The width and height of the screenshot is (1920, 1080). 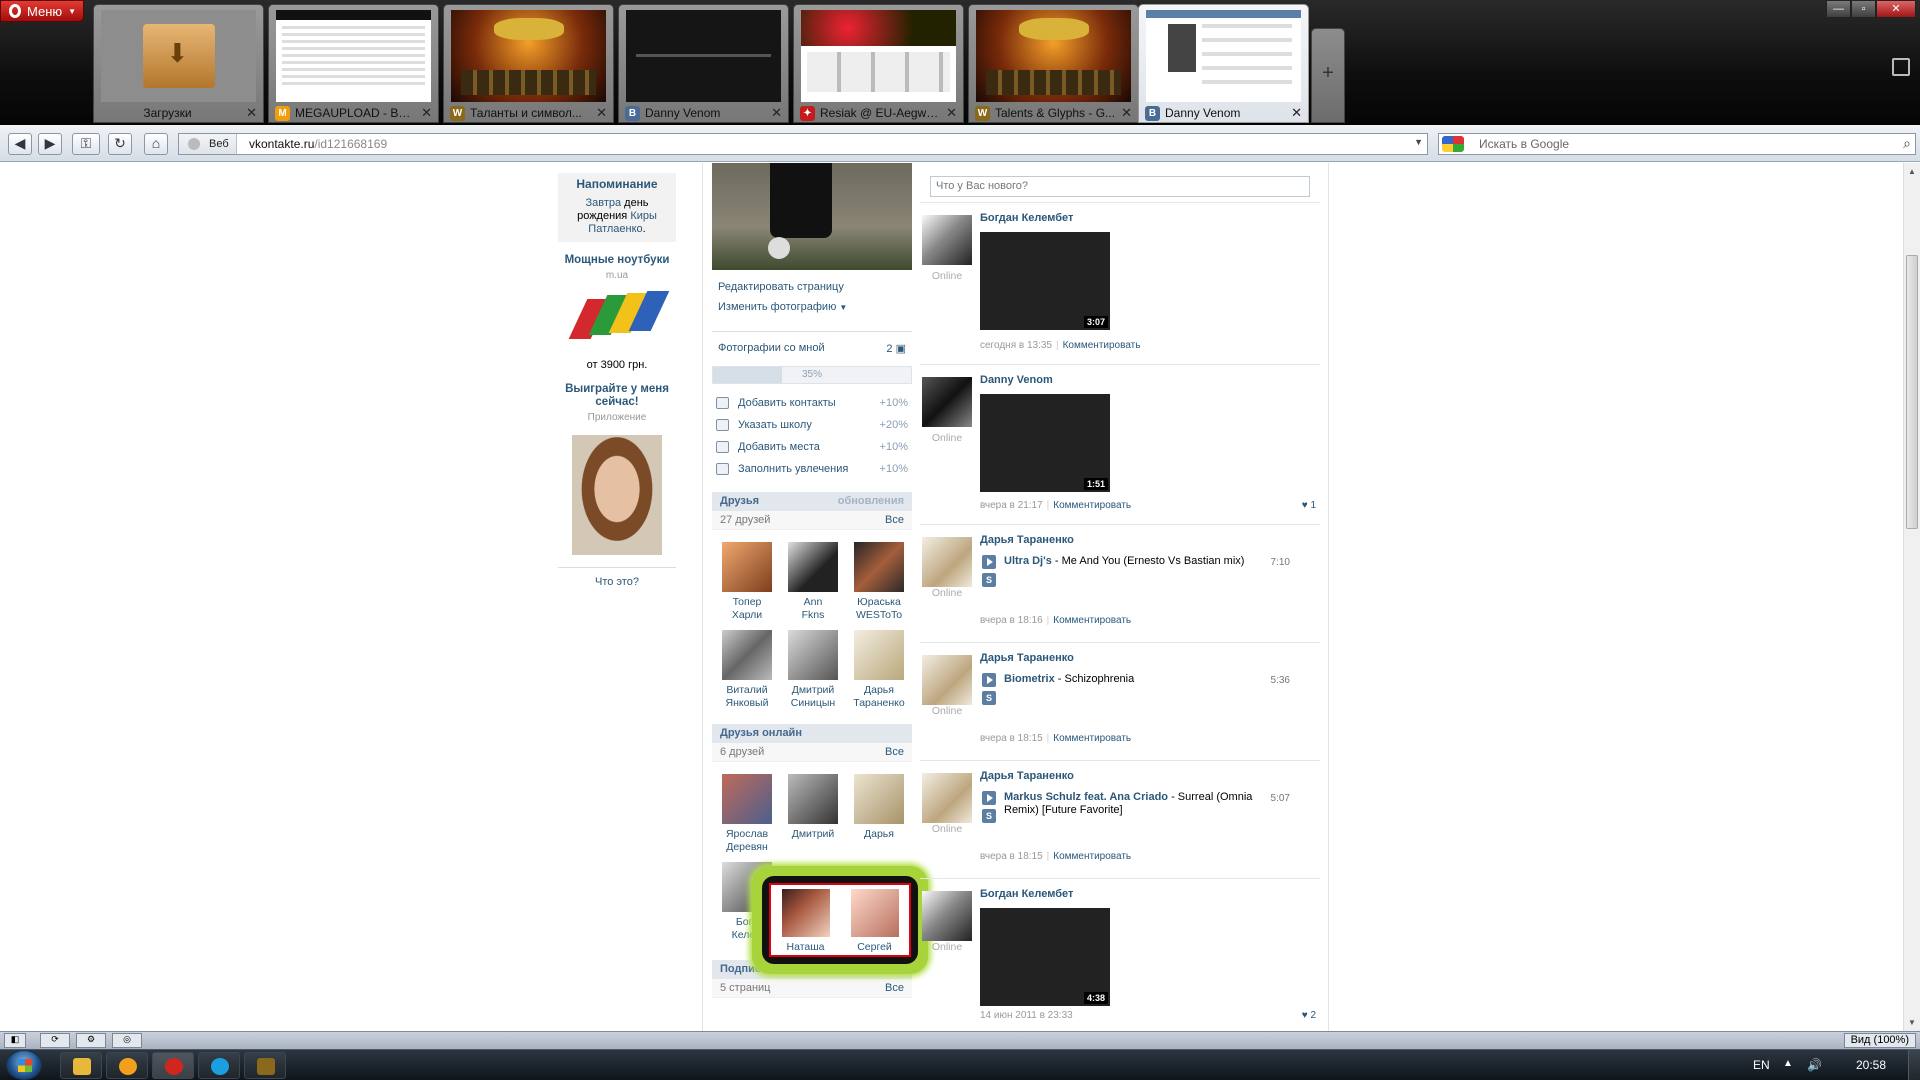 What do you see at coordinates (1309, 505) in the screenshot?
I see `likes-count: ♥ 1` at bounding box center [1309, 505].